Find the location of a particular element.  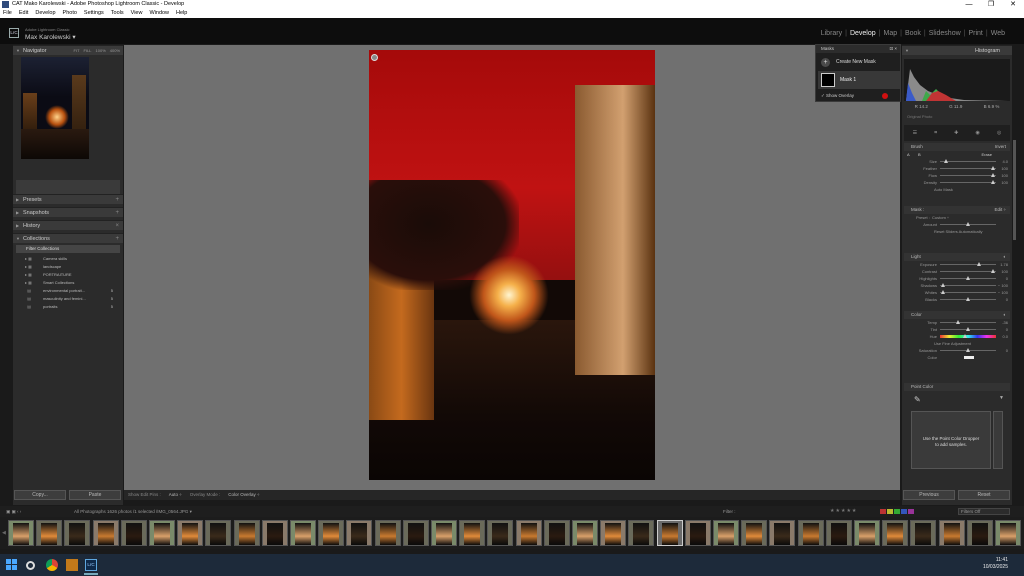

color-temp: Temp -36 is located at coordinates (957, 322).